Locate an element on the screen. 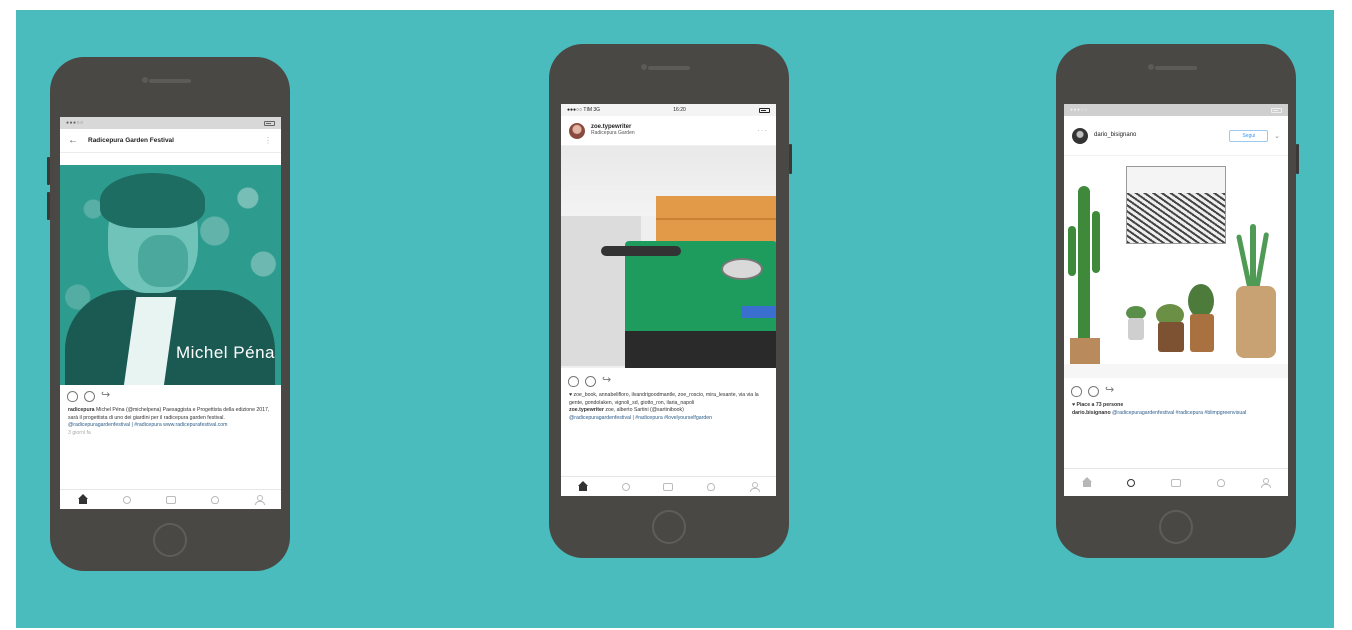 Image resolution: width=1352 pixels, height=630 pixels. status-bar: ●●●○○ is located at coordinates (1176, 110).